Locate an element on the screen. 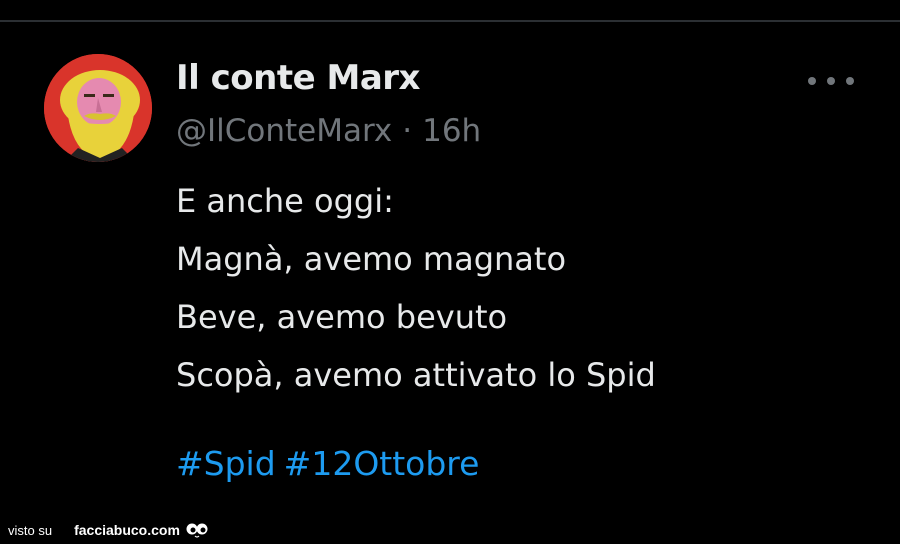 This screenshot has height=544, width=900. tweet-hashtags: #Spid #12Ottobre is located at coordinates (331, 463).